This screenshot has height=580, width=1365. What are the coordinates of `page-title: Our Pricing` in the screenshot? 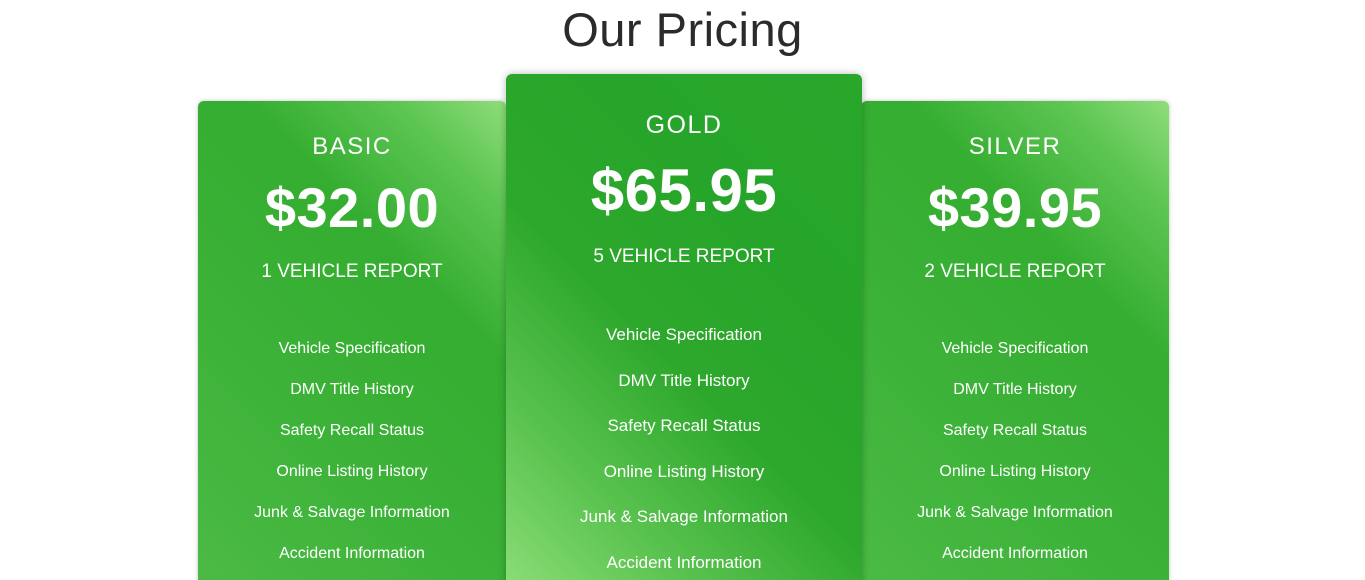 It's located at (682, 29).